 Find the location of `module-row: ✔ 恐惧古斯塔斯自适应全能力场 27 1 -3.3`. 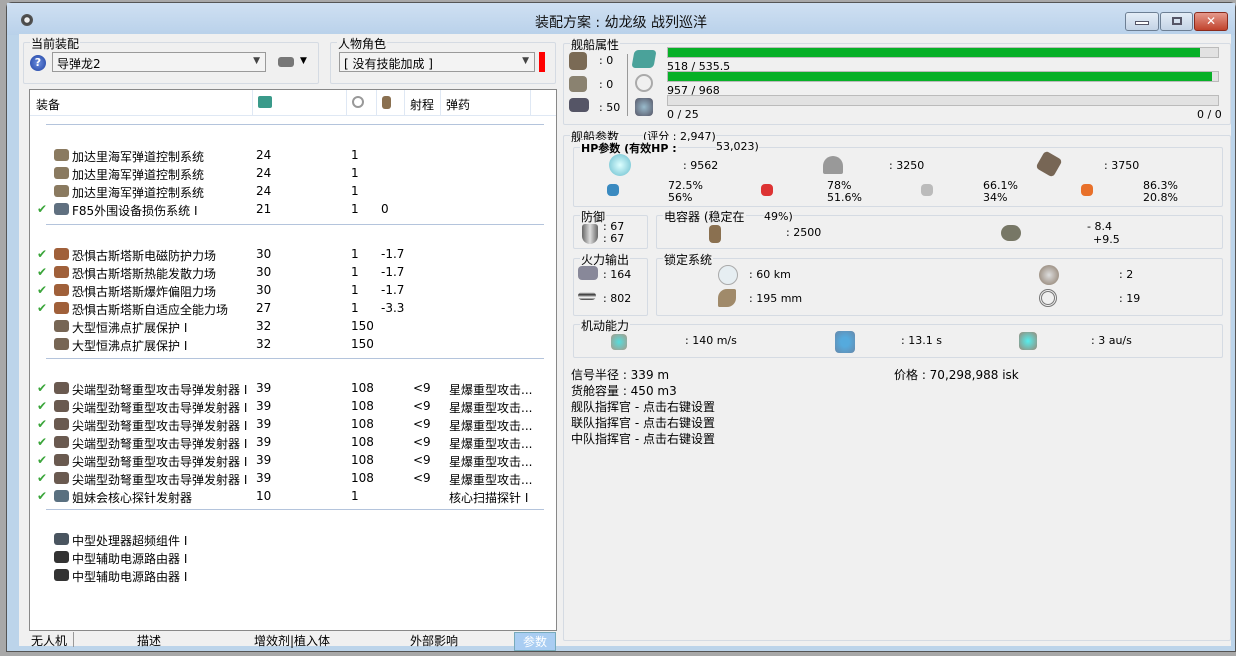

module-row: ✔ 恐惧古斯塔斯自适应全能力场 27 1 -3.3 is located at coordinates (293, 308).